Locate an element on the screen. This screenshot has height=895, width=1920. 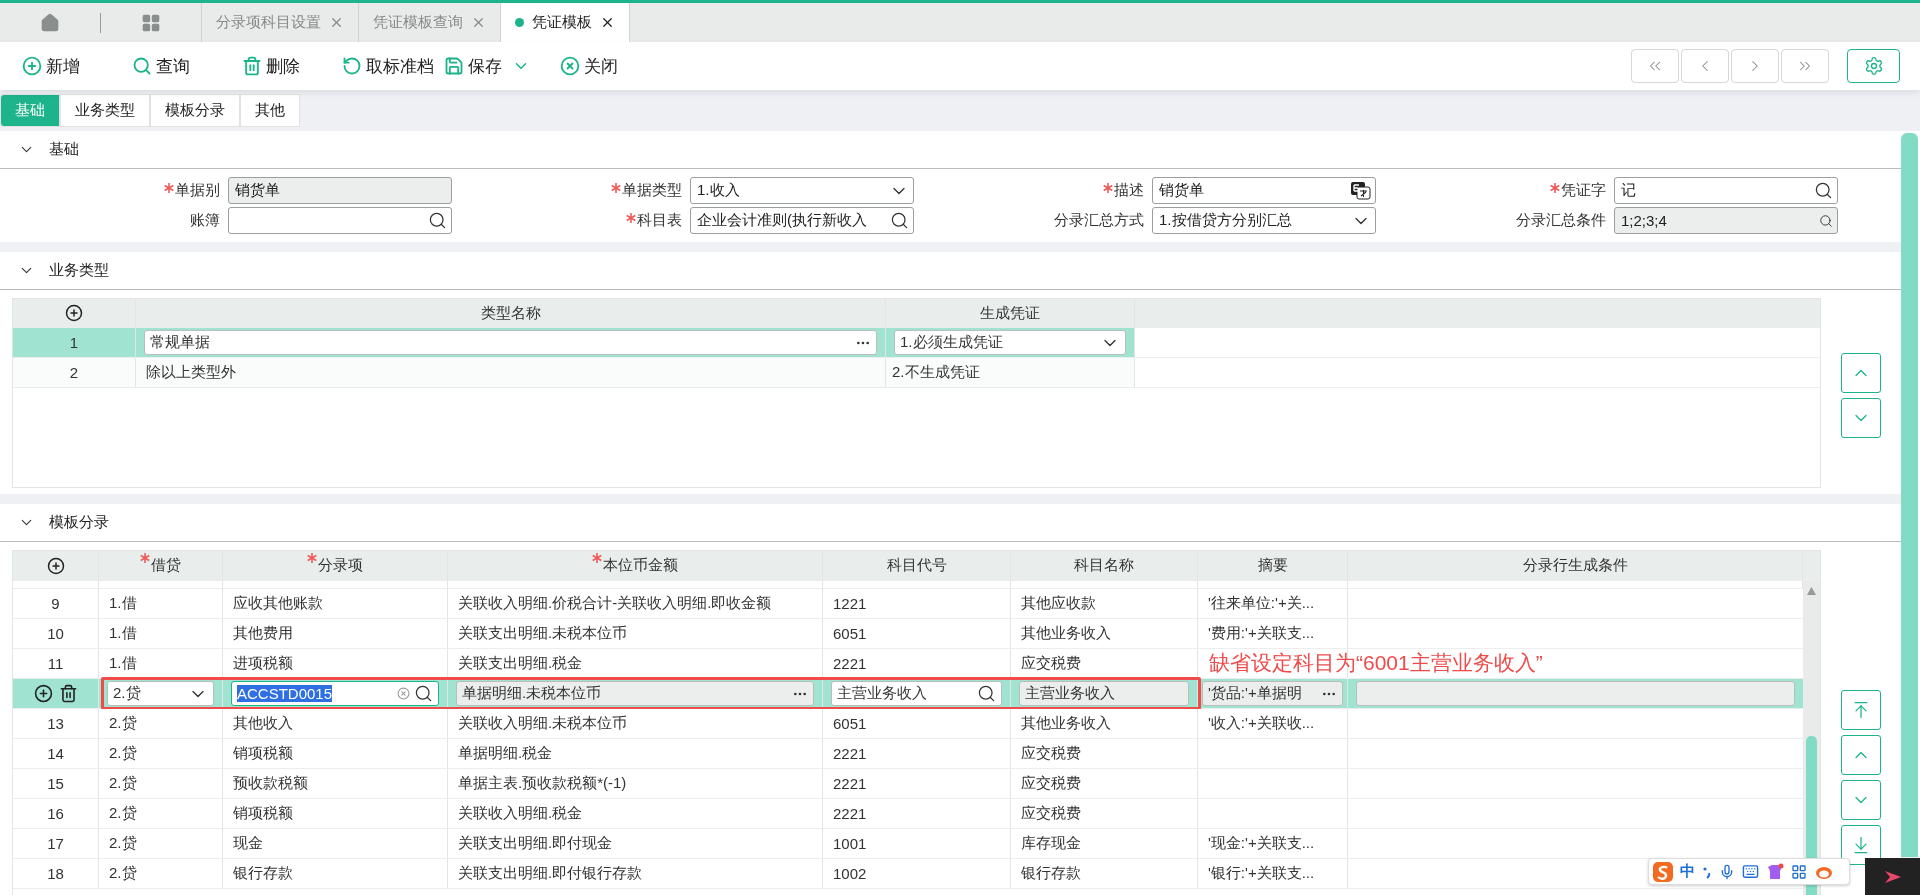
table-cell: 其他费用 is located at coordinates (263, 633).